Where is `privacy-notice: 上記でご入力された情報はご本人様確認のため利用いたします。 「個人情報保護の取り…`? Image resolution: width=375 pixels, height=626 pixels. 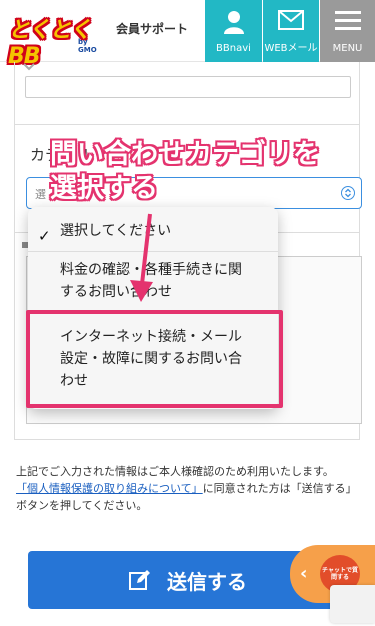 privacy-notice: 上記でご入力された情報はご本人様確認のため利用いたします。 「個人情報保護の取り… is located at coordinates (188, 488).